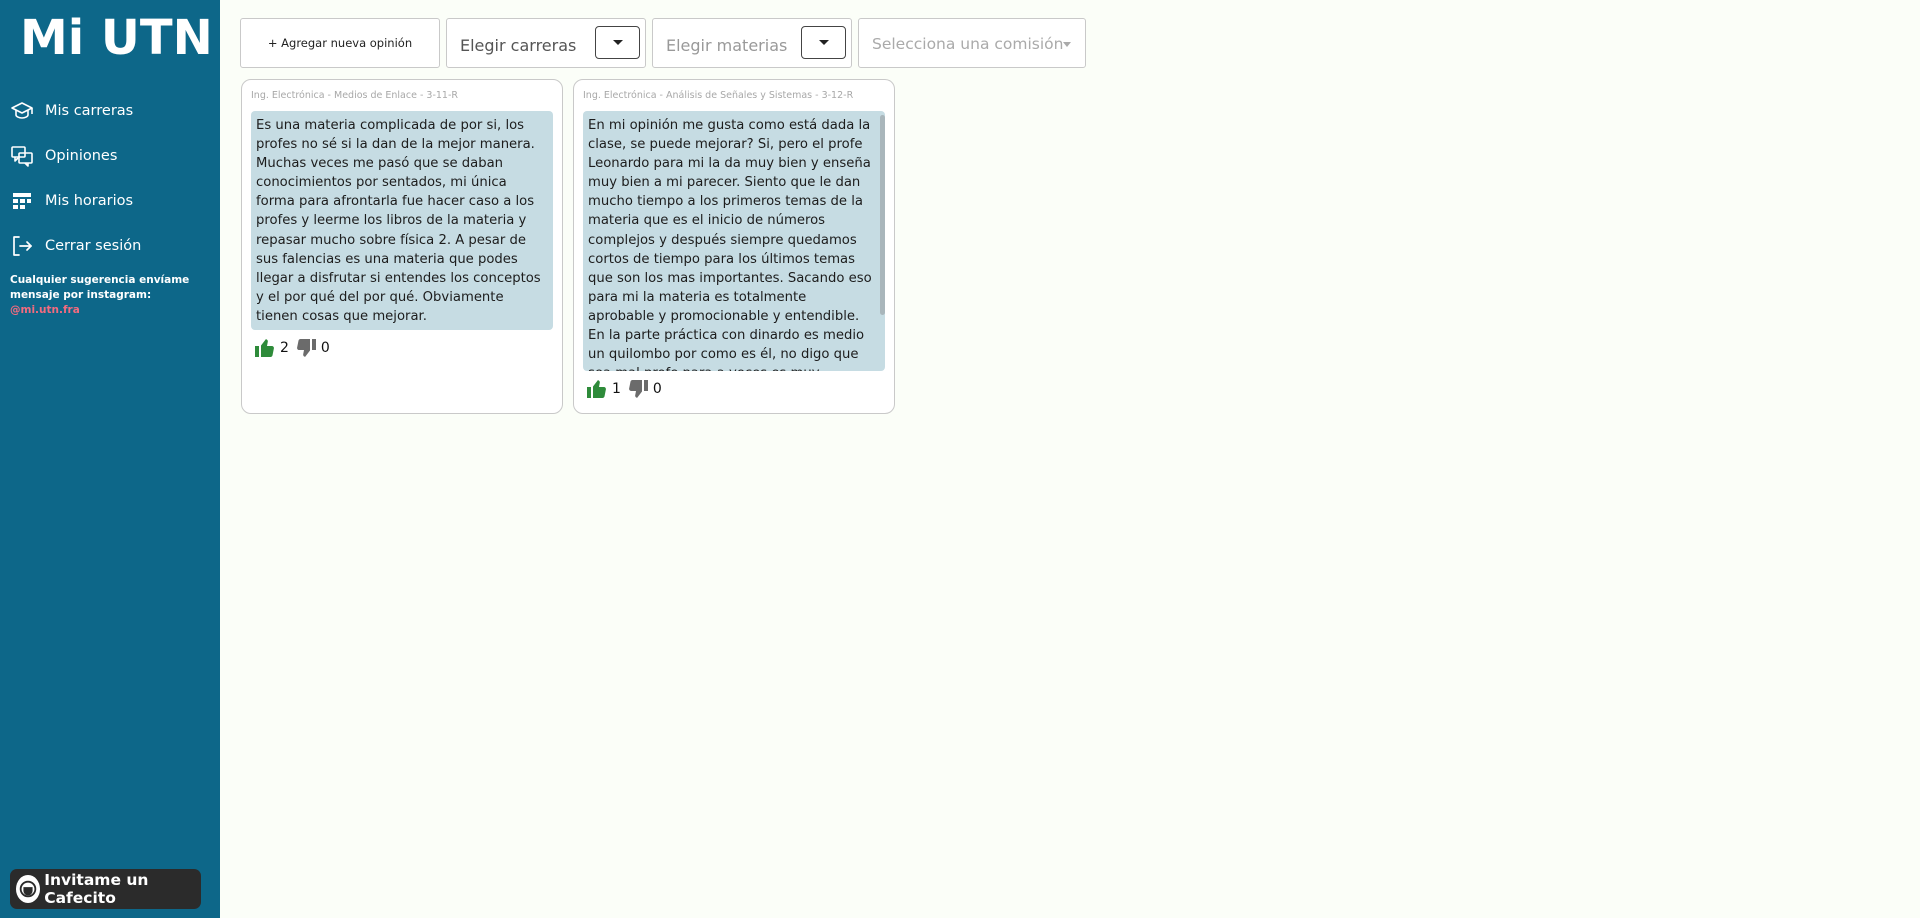  I want to click on materias-dropdown-button, so click(823, 42).